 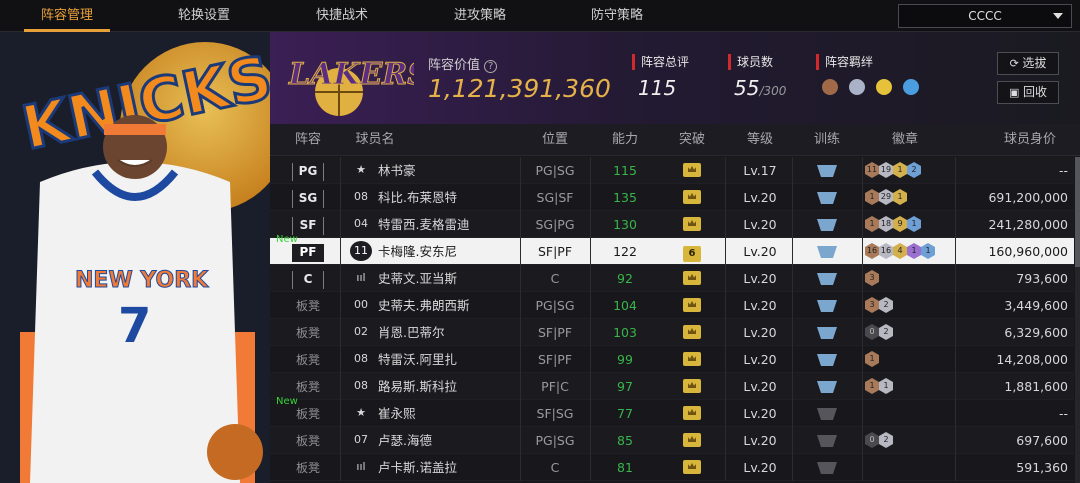 I want to click on table-row: 板凳 00 史蒂夫.弗朗西斯 PG|SG 104 Lv.20 3 2 3,449,600, so click(x=672, y=305).